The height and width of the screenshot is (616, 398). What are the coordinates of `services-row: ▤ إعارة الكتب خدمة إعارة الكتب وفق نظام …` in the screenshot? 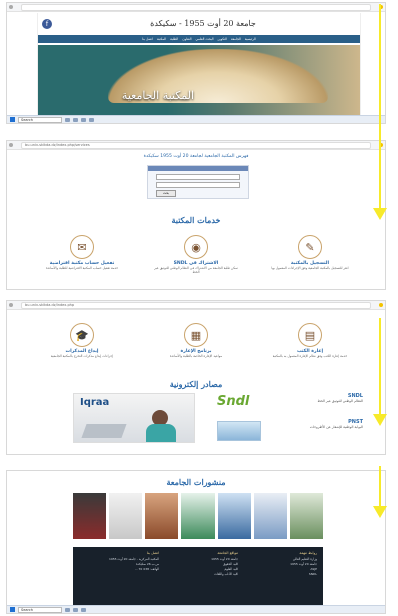 It's located at (196, 340).